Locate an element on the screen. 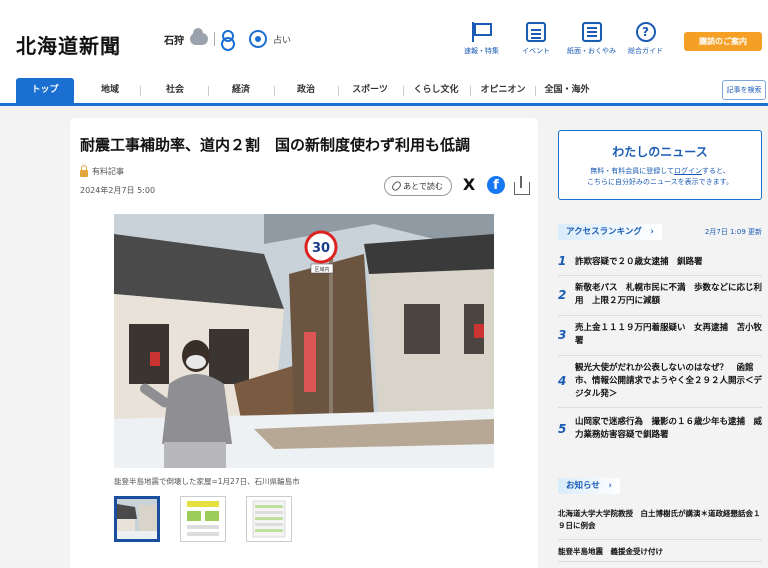 Image resolution: width=768 pixels, height=568 pixels. lock-icon is located at coordinates (84, 170).